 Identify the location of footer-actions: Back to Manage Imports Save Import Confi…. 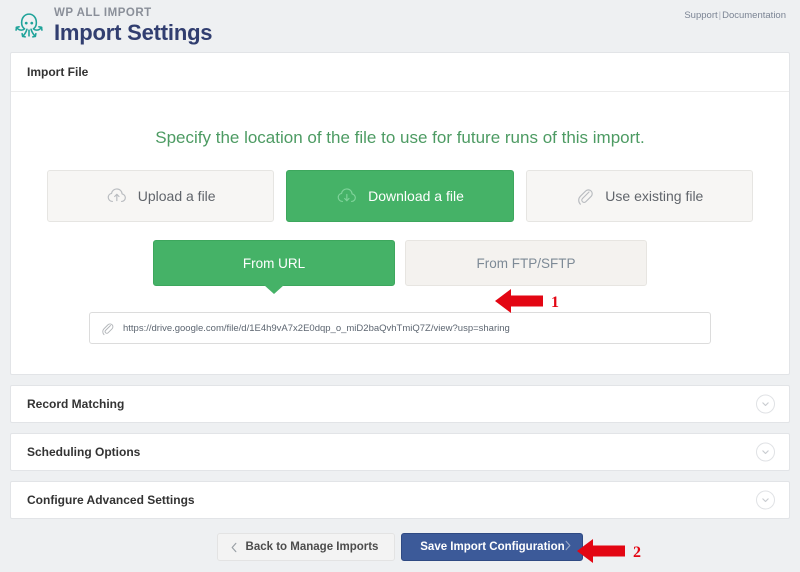
(400, 547).